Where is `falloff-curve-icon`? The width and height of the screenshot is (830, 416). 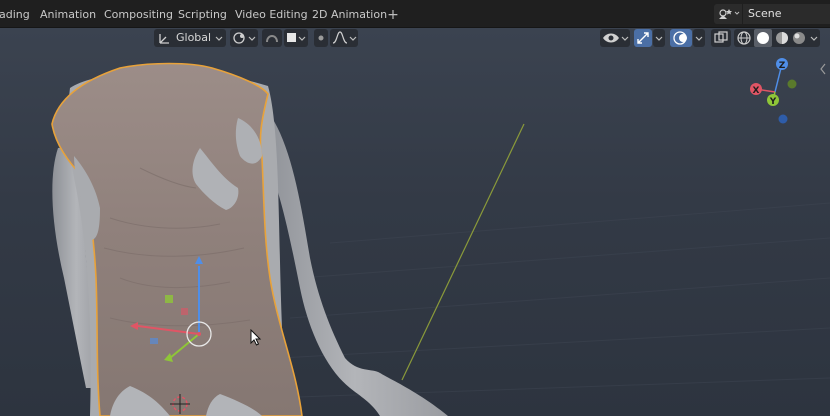
falloff-curve-icon is located at coordinates (344, 37).